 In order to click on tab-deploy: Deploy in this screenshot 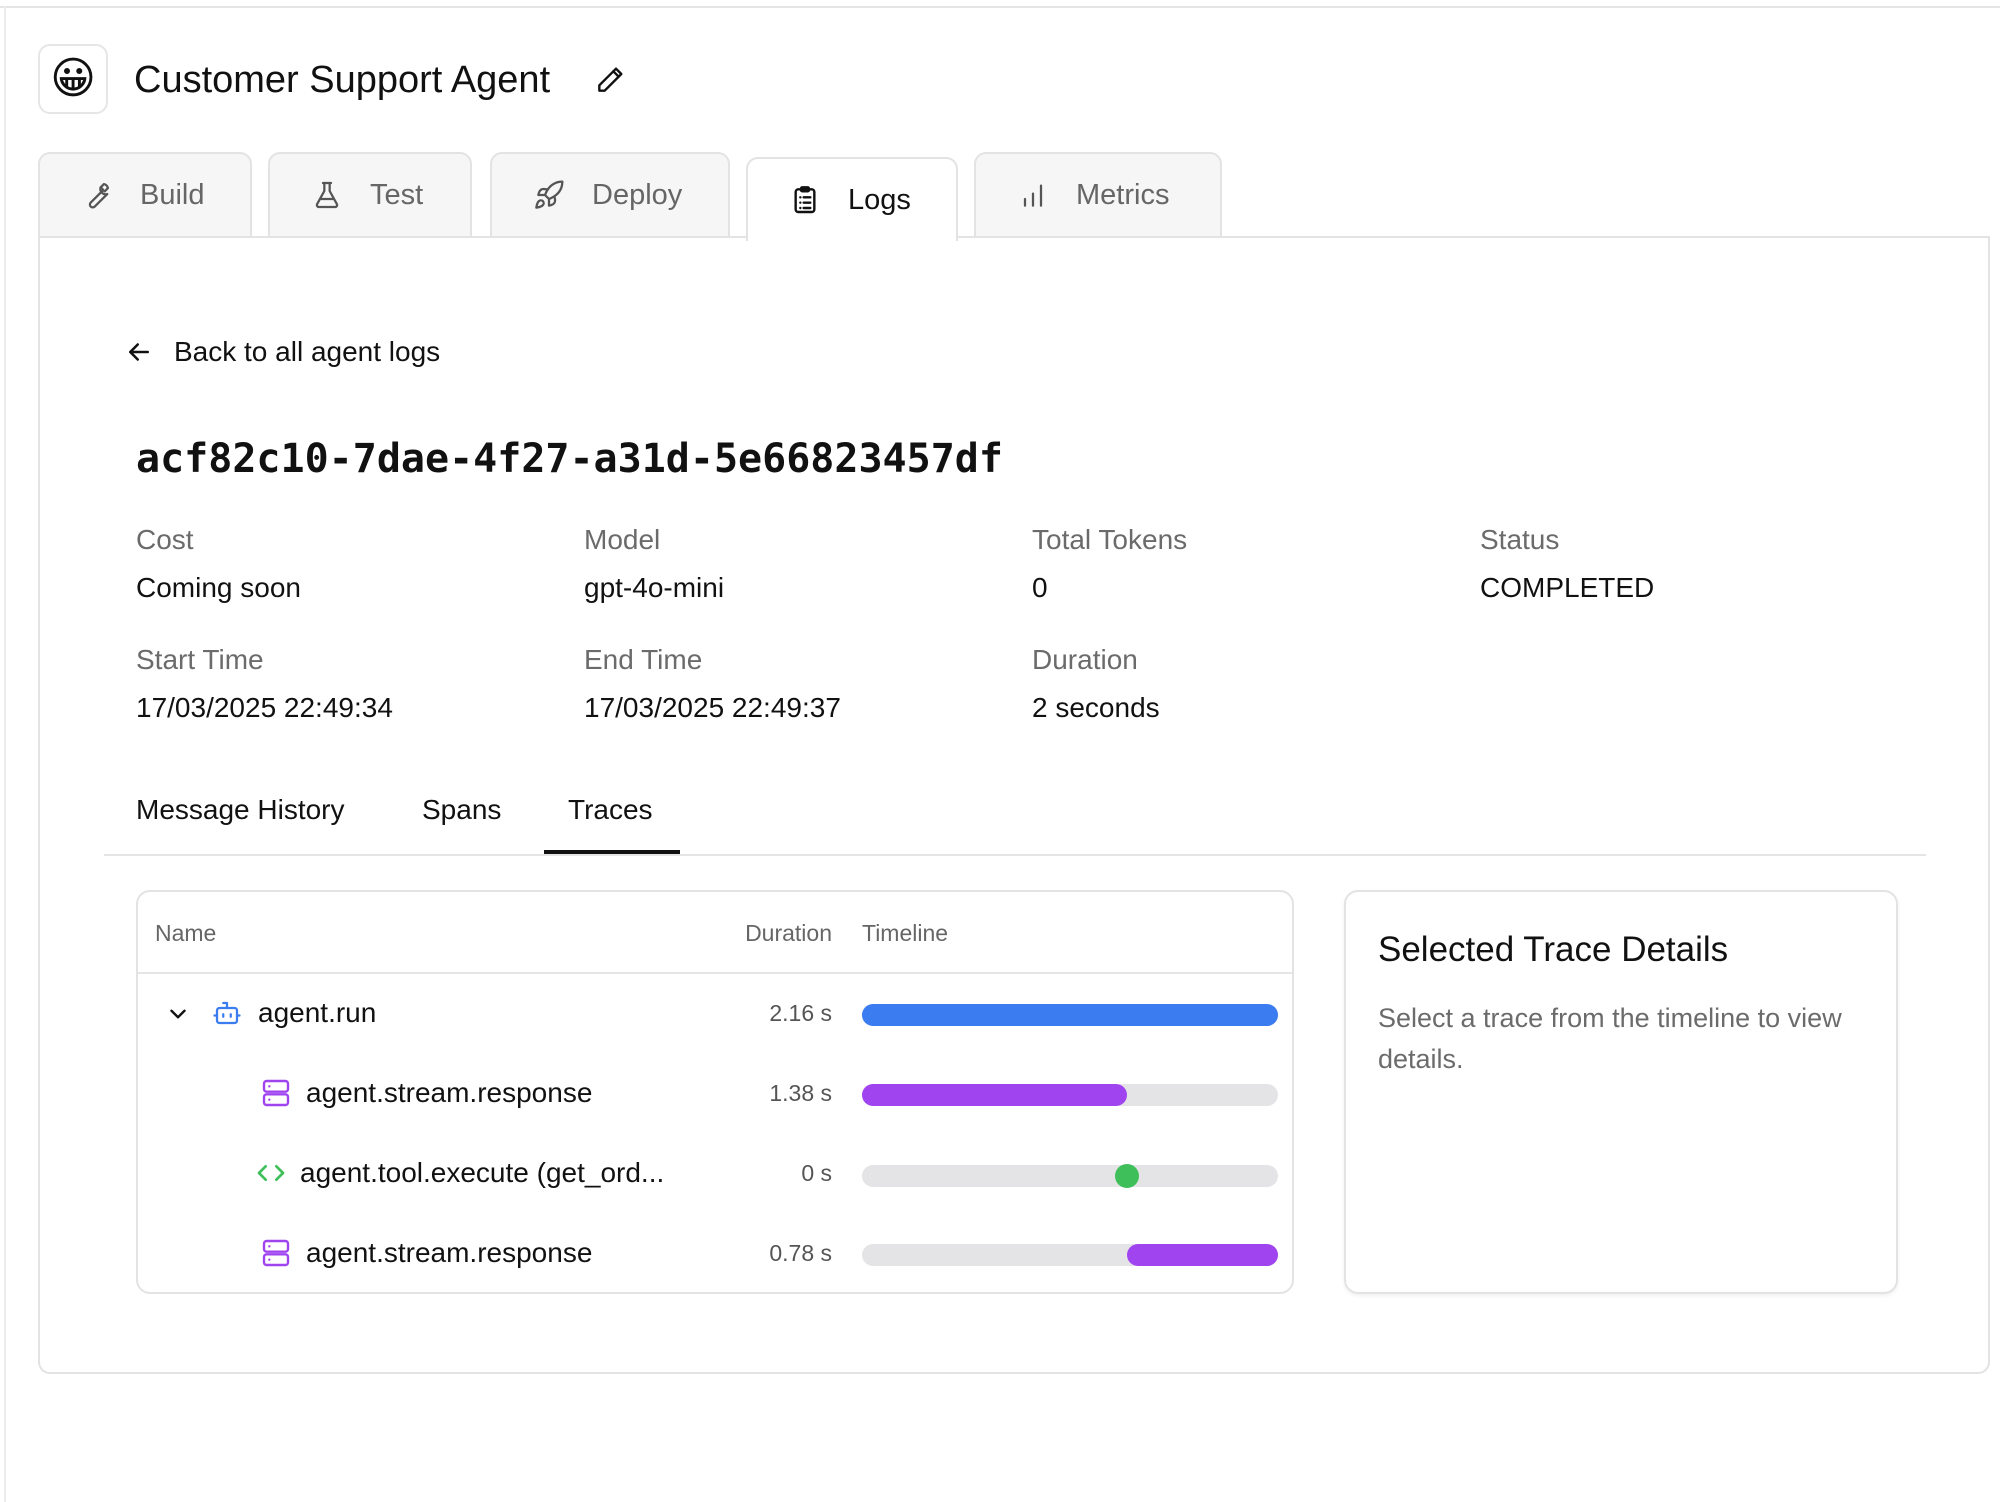, I will do `click(610, 194)`.